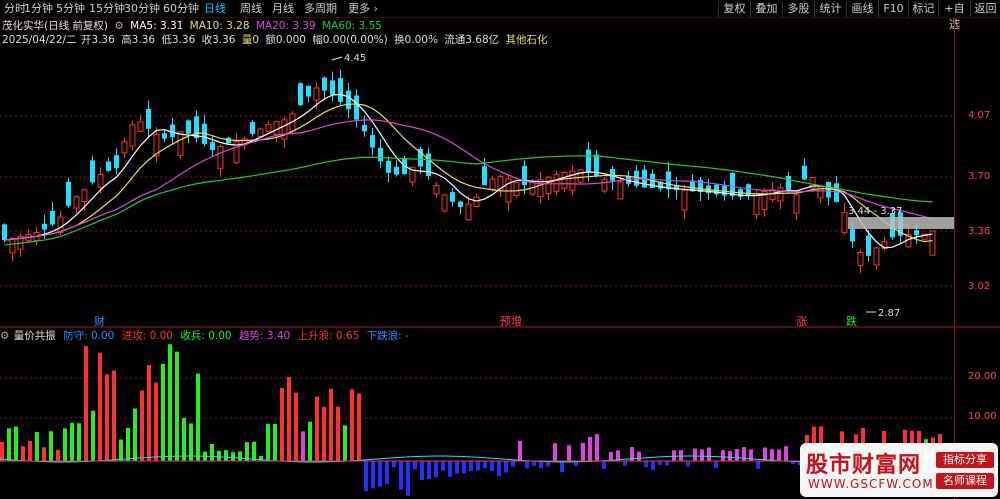  What do you see at coordinates (965, 460) in the screenshot?
I see `watermark-tag-share: 指标分享` at bounding box center [965, 460].